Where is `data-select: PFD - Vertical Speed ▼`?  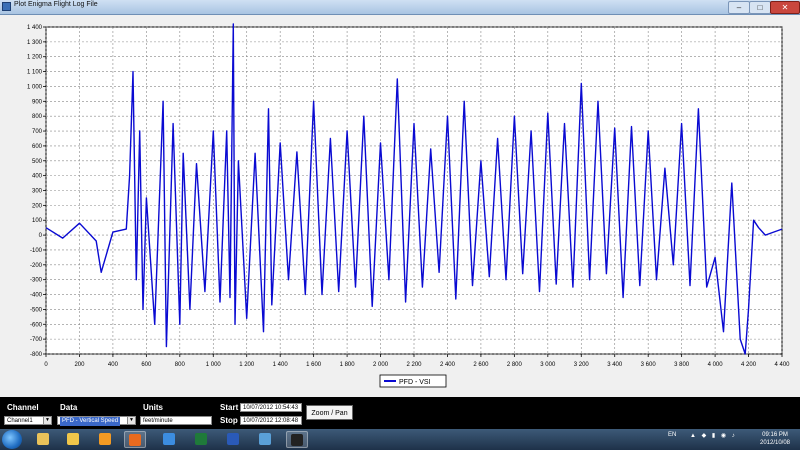
data-select: PFD - Vertical Speed ▼ is located at coordinates (96, 421).